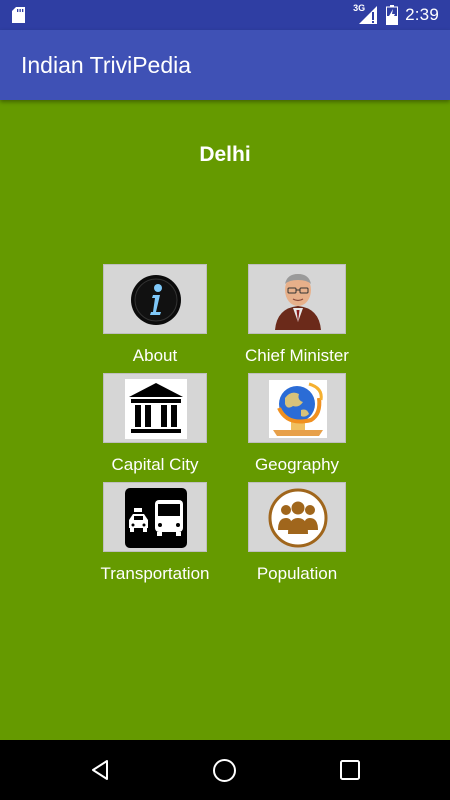 Image resolution: width=450 pixels, height=800 pixels. I want to click on navigation-bar, so click(225, 770).